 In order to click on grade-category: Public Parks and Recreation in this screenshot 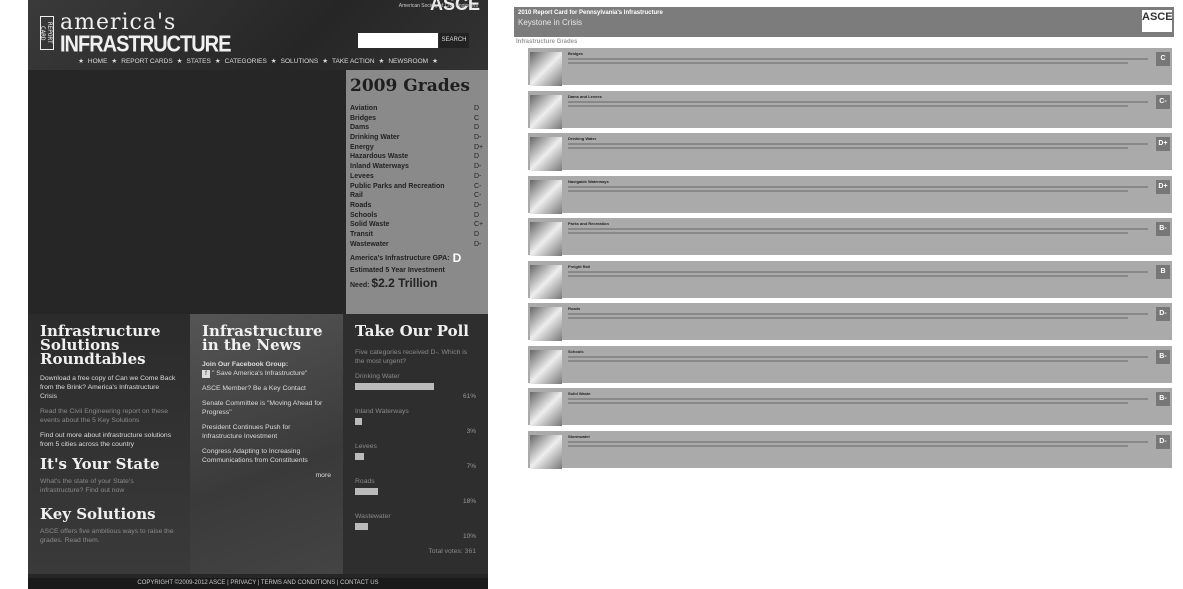, I will do `click(397, 187)`.